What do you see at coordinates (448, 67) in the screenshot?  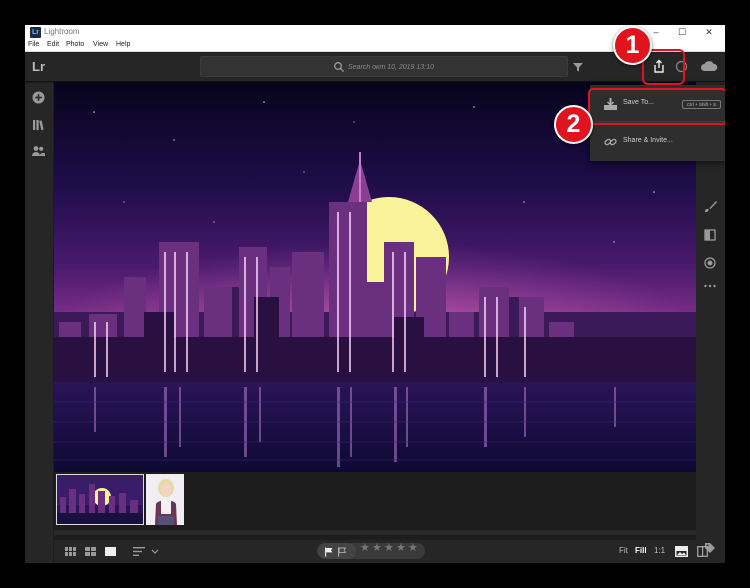 I see `search-input` at bounding box center [448, 67].